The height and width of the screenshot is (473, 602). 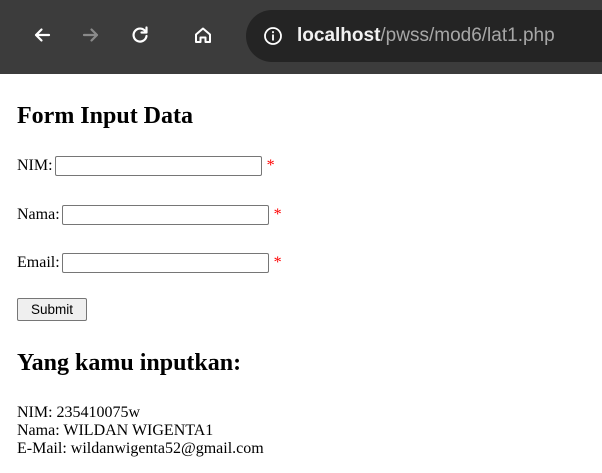 I want to click on nim-row: NIM: *, so click(x=146, y=166).